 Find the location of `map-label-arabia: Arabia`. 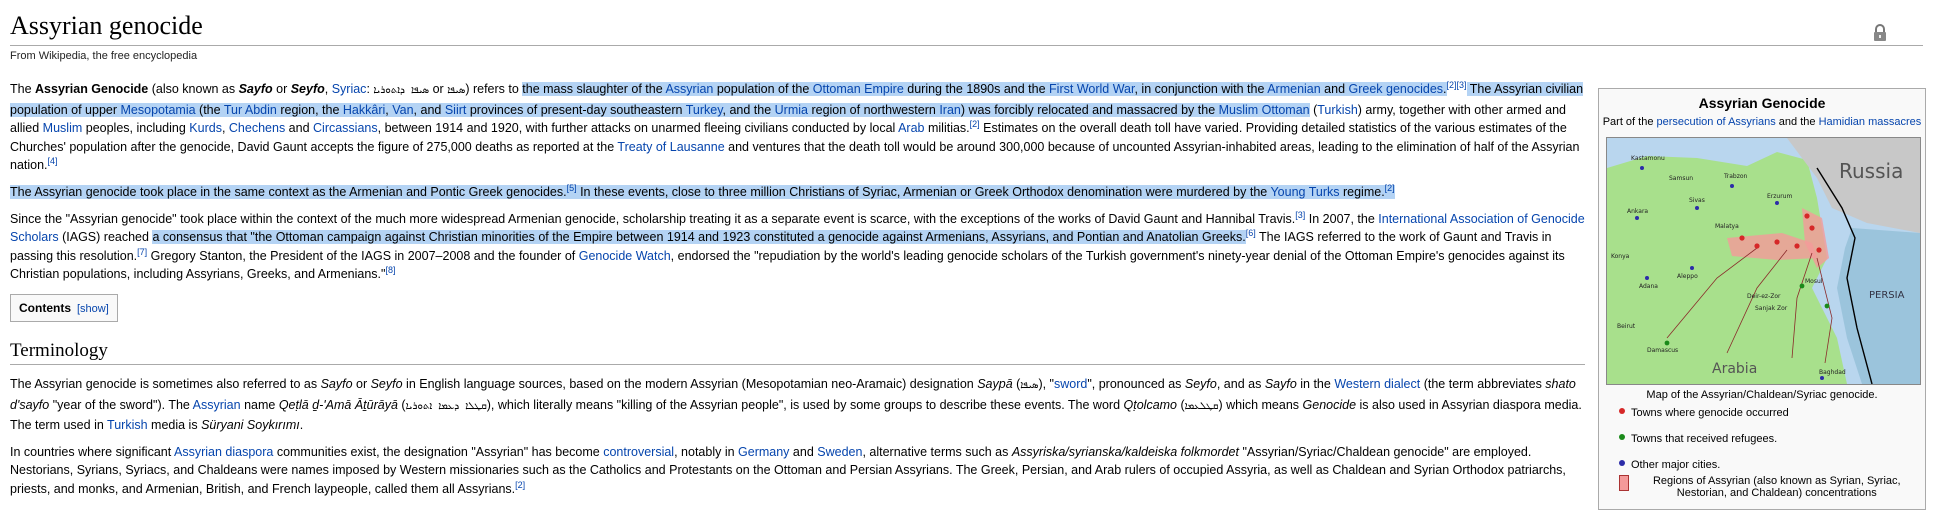

map-label-arabia: Arabia is located at coordinates (1734, 369).